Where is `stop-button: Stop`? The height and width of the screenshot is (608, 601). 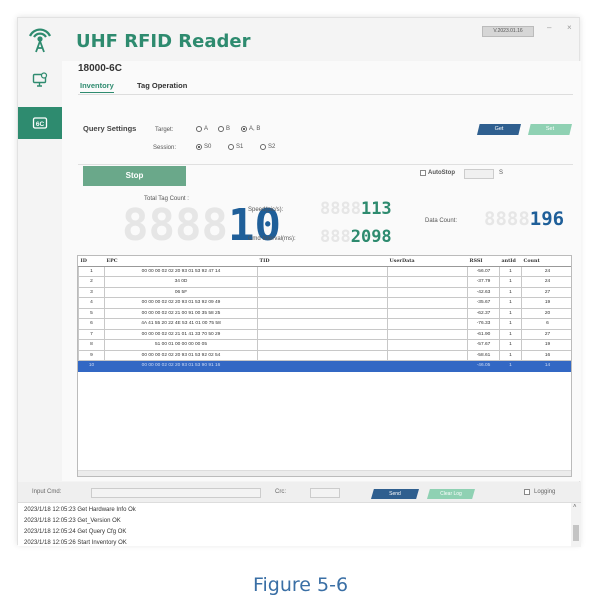 stop-button: Stop is located at coordinates (134, 176).